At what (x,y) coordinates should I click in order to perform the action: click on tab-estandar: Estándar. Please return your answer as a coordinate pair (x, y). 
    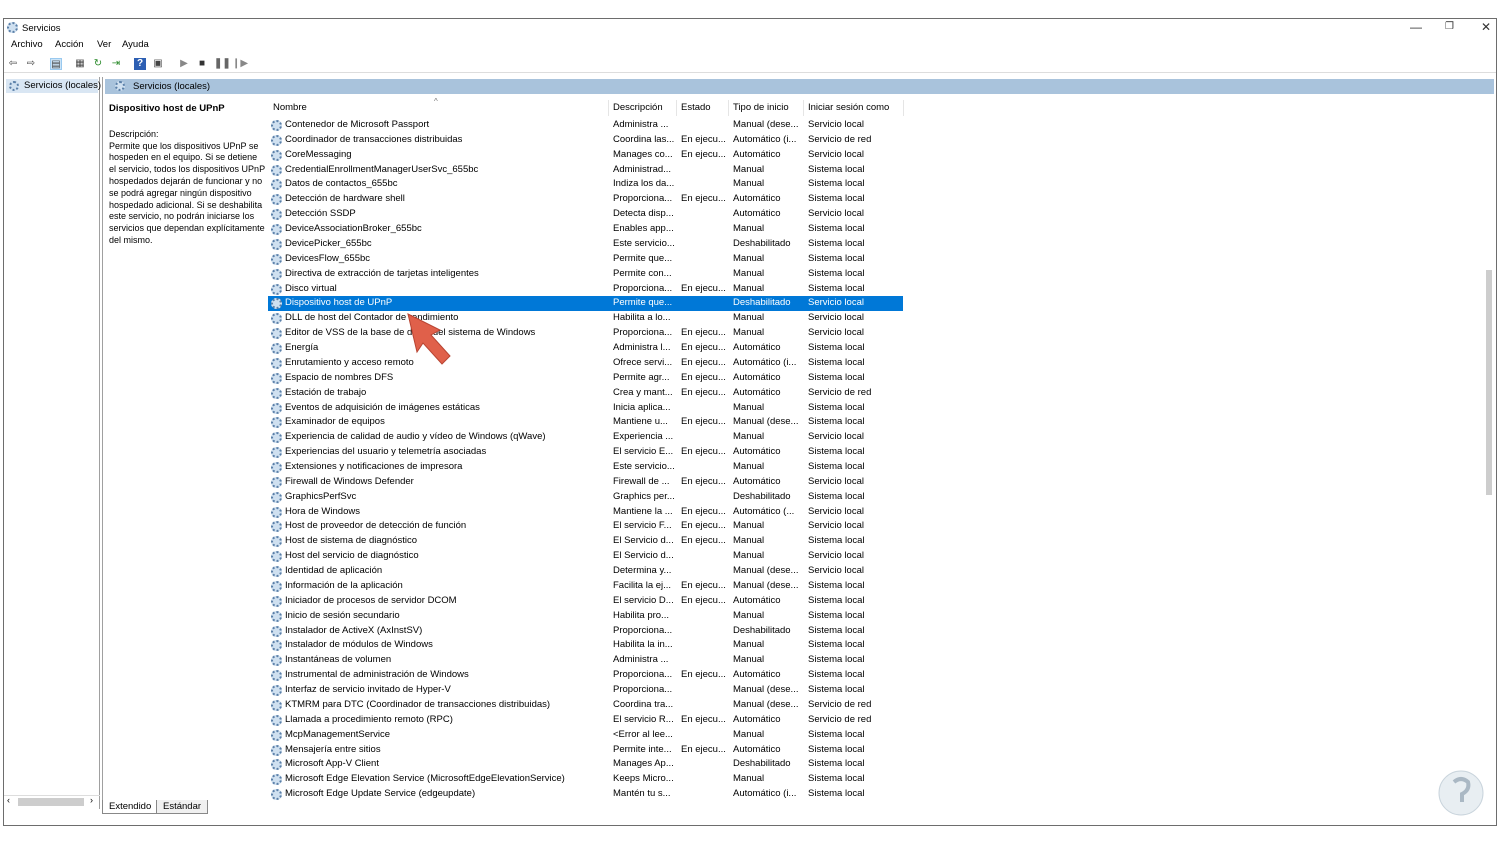
    Looking at the image, I should click on (182, 807).